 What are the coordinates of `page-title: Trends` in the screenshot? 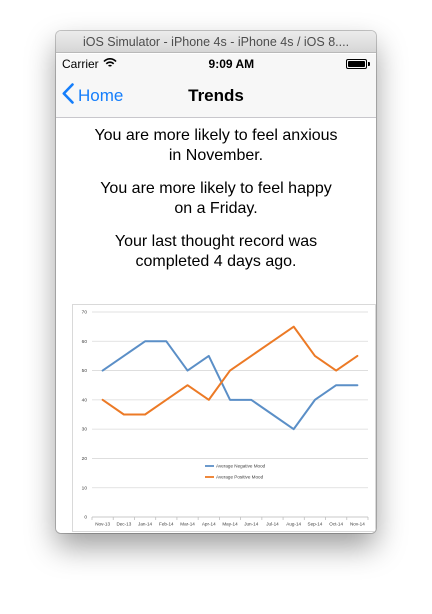 It's located at (216, 95).